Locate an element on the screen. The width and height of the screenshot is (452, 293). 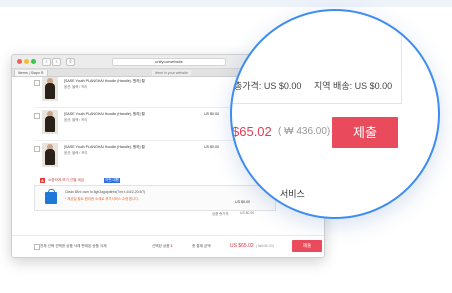
selected-count-label: 선택된 상품 is located at coordinates (161, 246).